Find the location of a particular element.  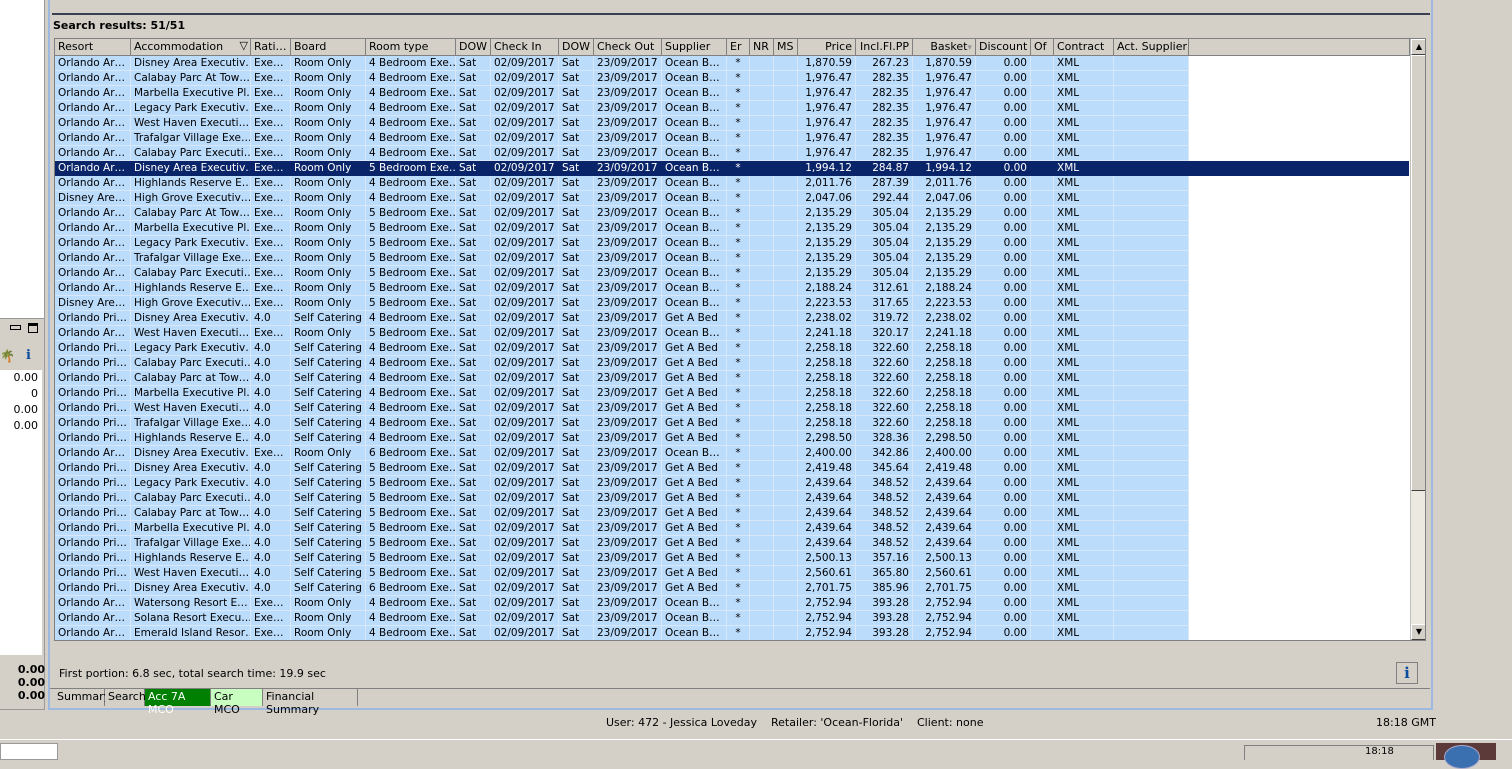

tray-clock: 18:18 is located at coordinates (1379, 751).